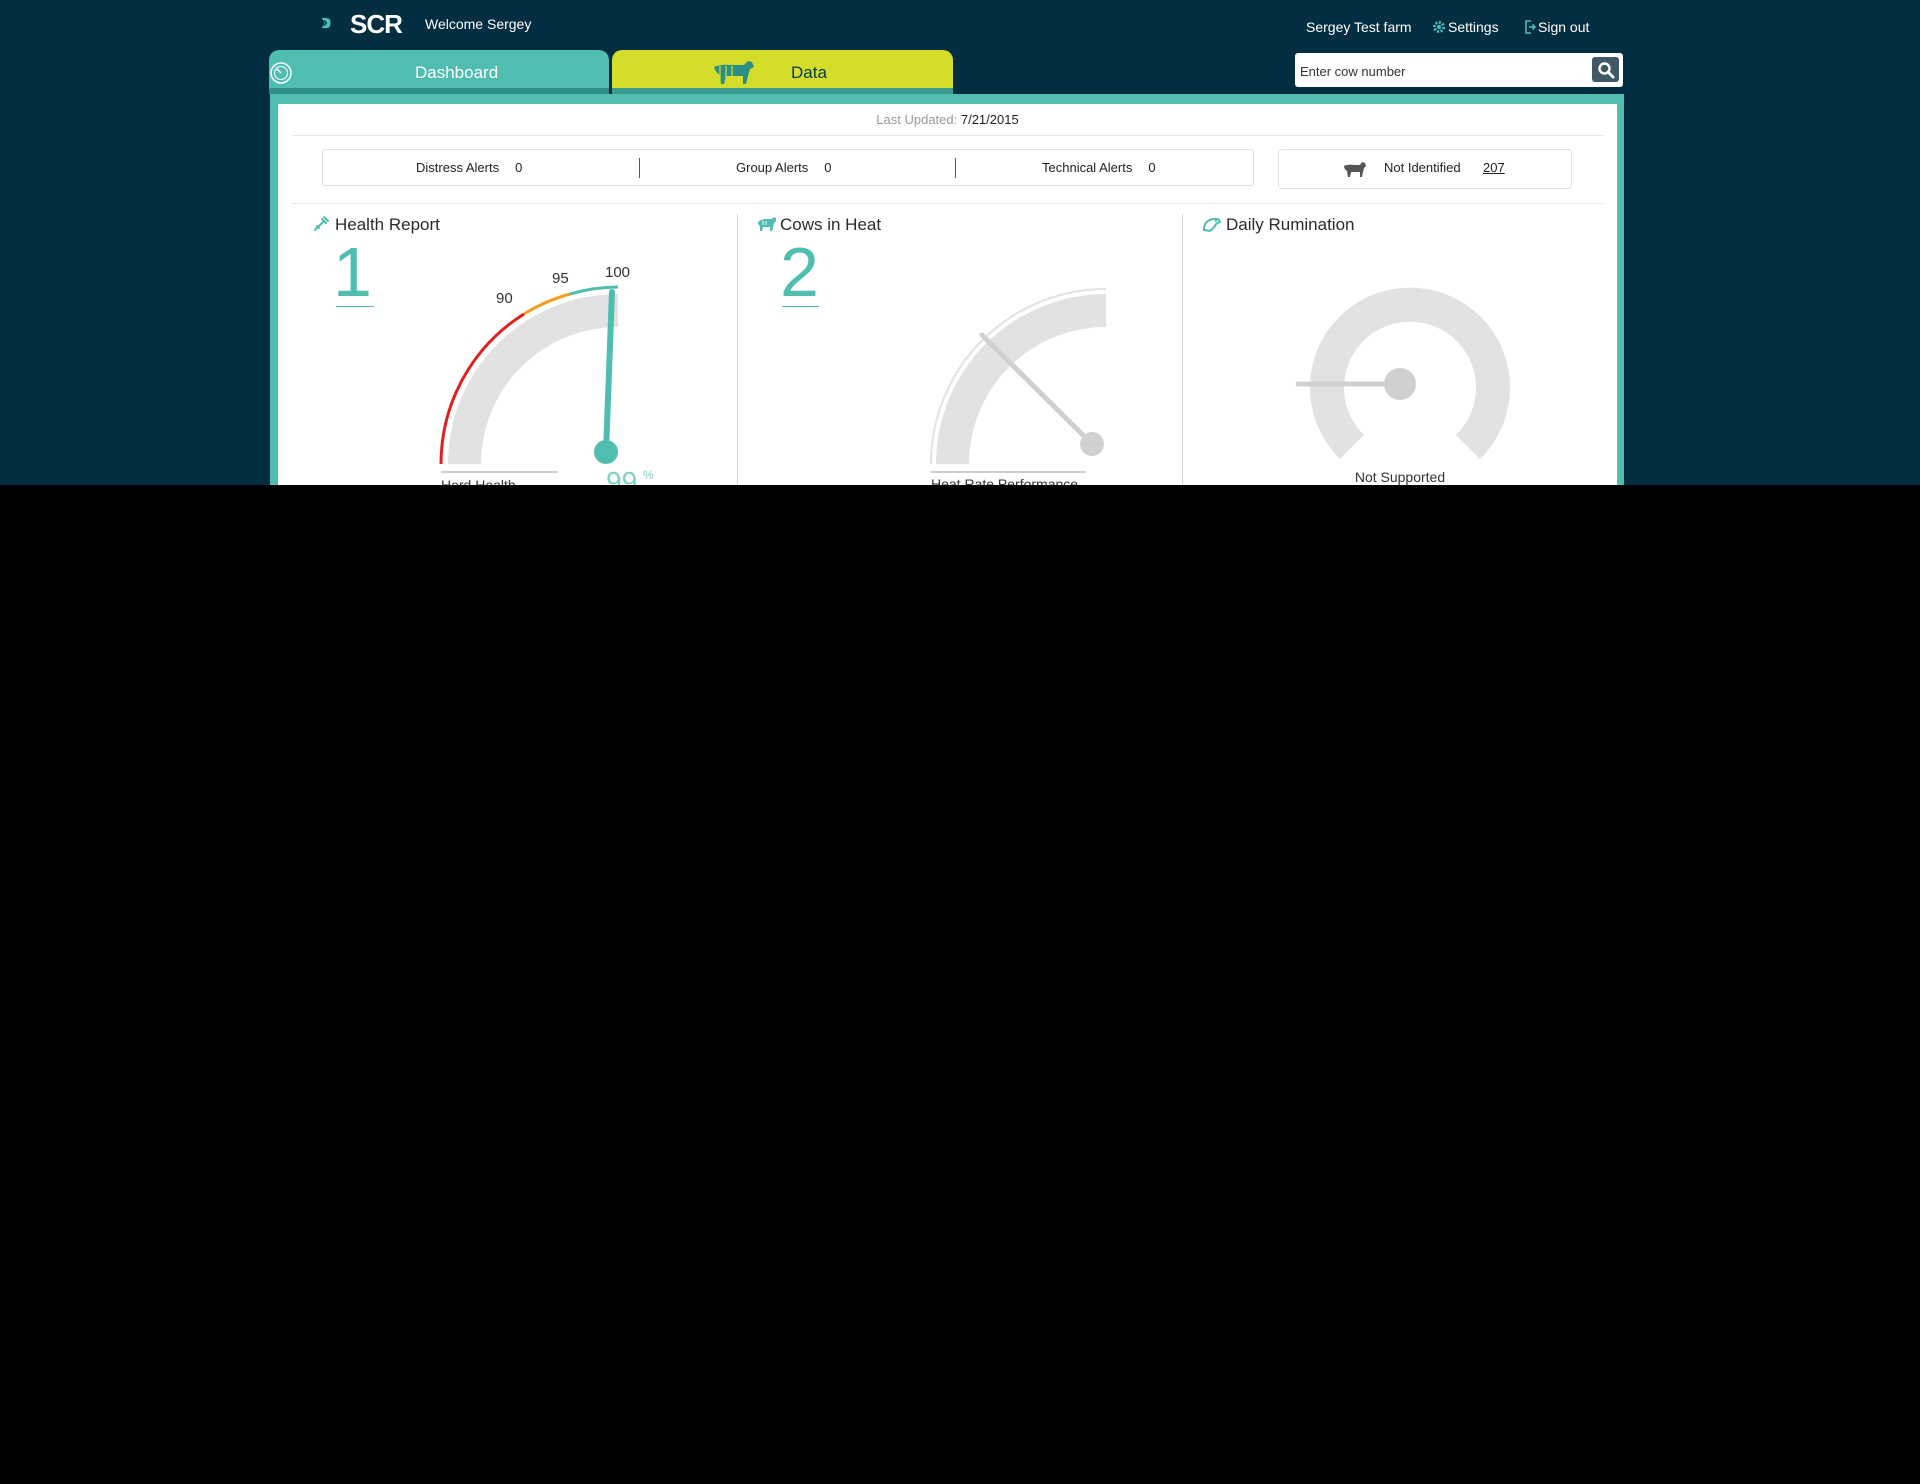  I want to click on last-updated-label: Last Updated:, so click(917, 119).